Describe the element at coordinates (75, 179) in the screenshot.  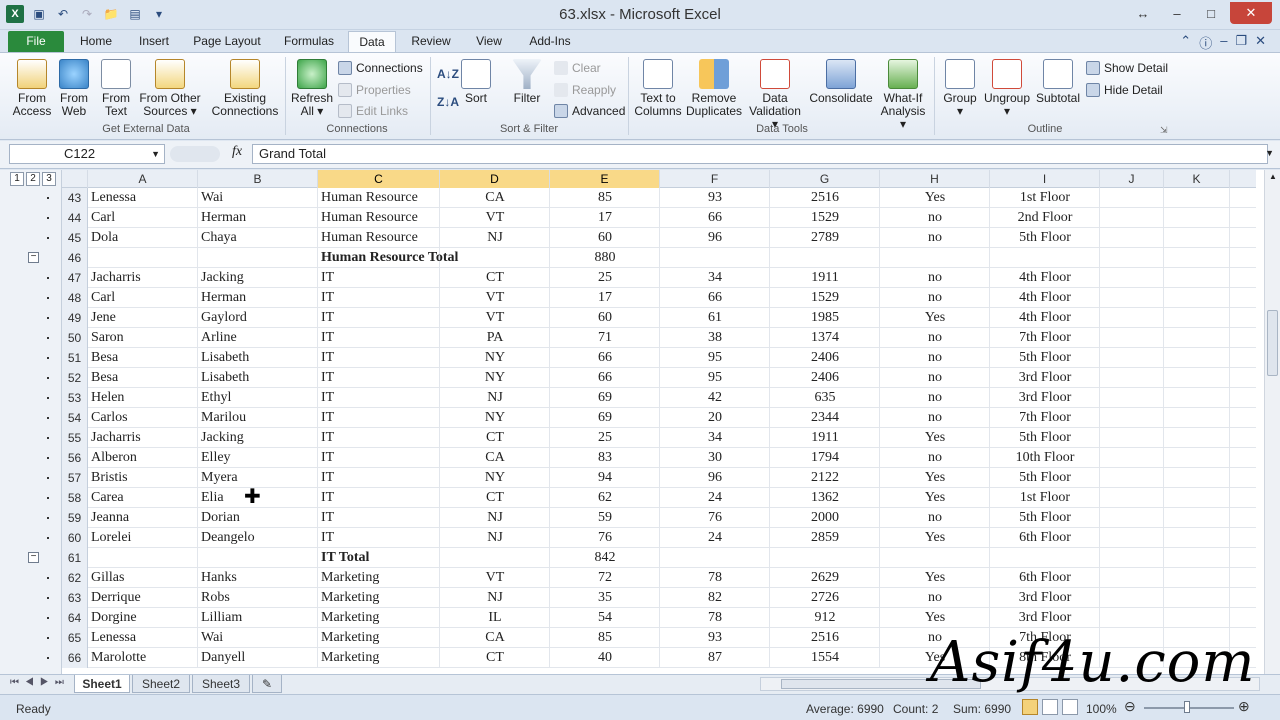
I see `select-all-corner` at that location.